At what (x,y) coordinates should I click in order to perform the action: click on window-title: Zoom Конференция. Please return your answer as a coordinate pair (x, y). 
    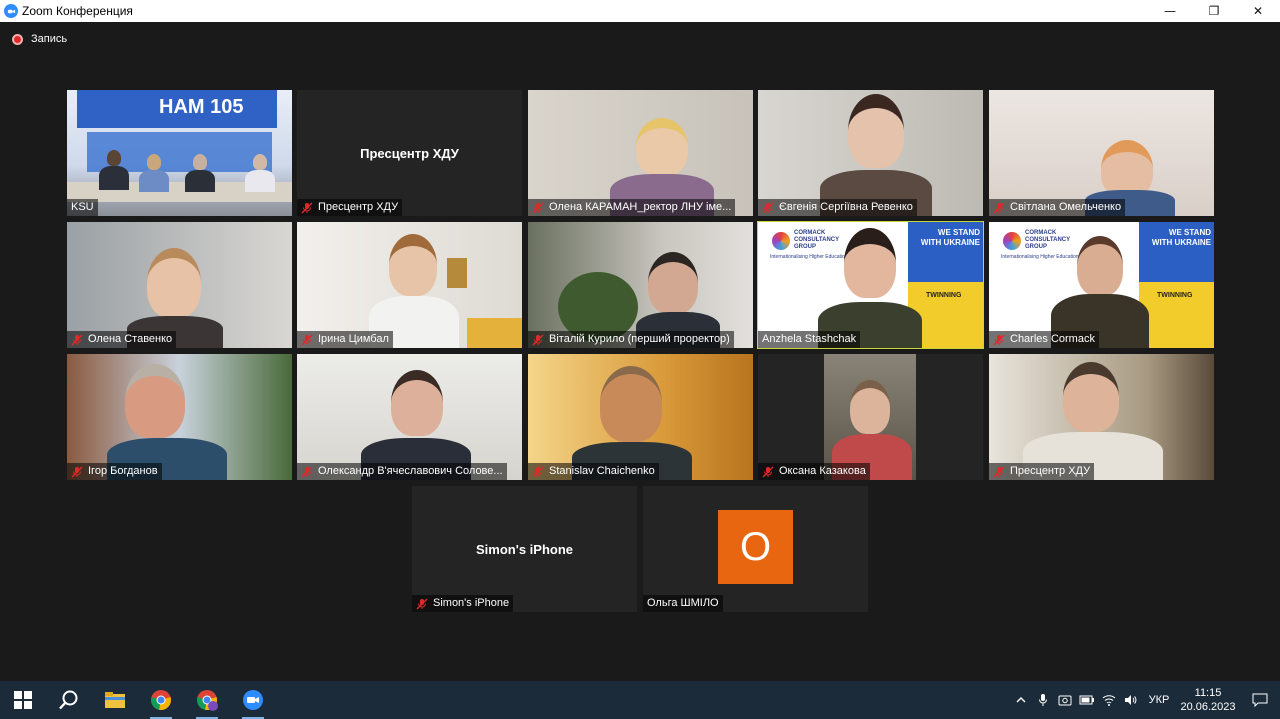
    Looking at the image, I should click on (77, 11).